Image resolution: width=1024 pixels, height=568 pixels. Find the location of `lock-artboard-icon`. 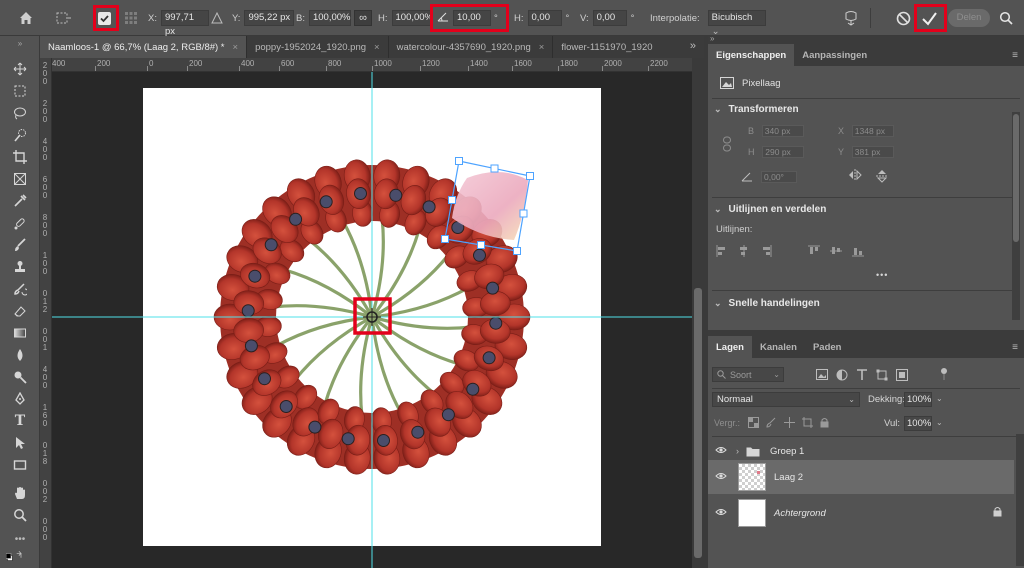

lock-artboard-icon is located at coordinates (807, 422).